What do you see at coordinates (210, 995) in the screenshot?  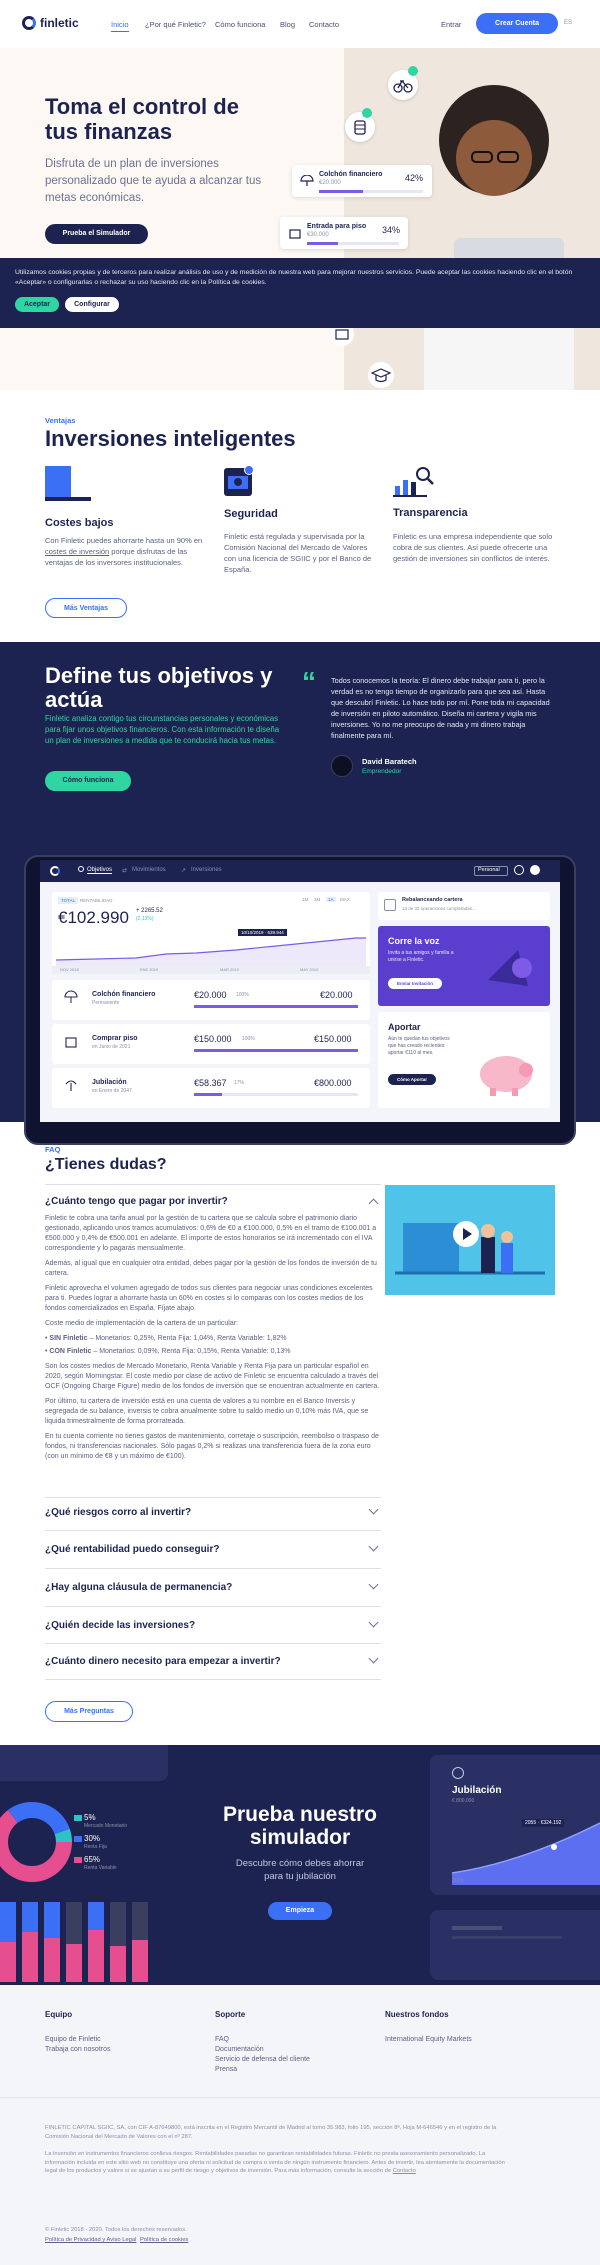 I see `goal-amount: €20.000` at bounding box center [210, 995].